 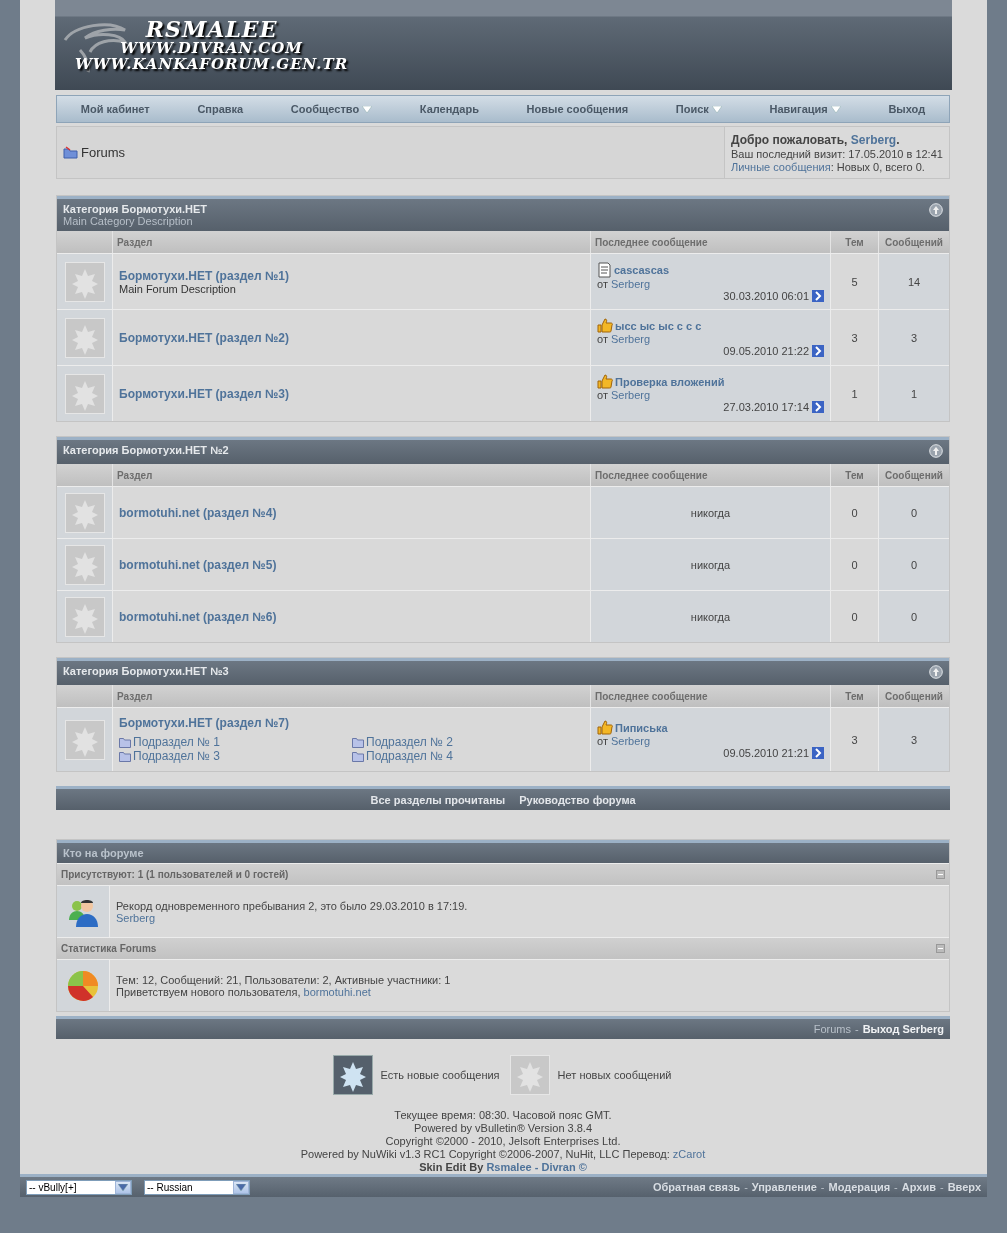 What do you see at coordinates (220, 109) in the screenshot?
I see `nav-link: Справка` at bounding box center [220, 109].